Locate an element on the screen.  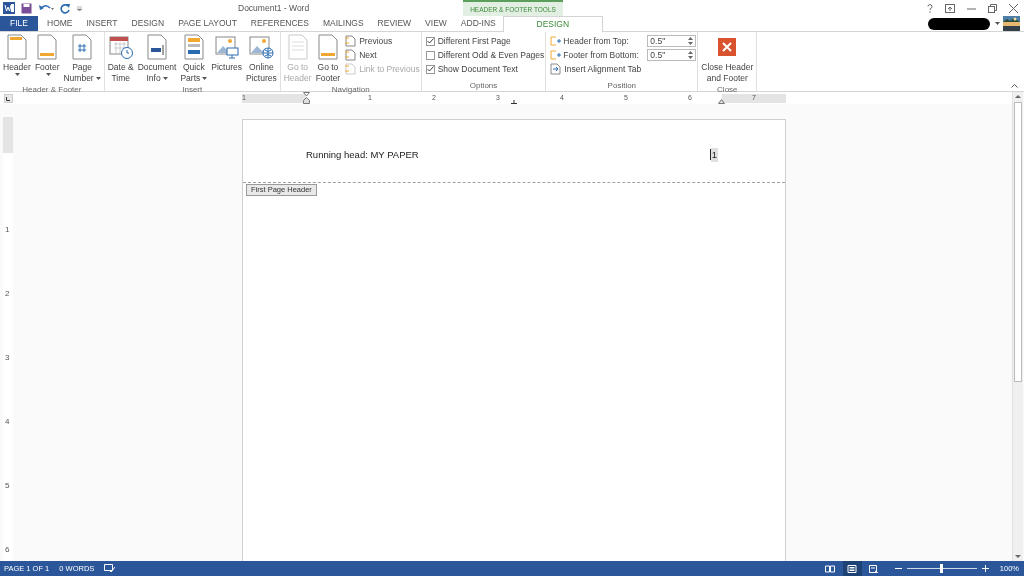
ribbon-tab: FILE is located at coordinates (19, 23).